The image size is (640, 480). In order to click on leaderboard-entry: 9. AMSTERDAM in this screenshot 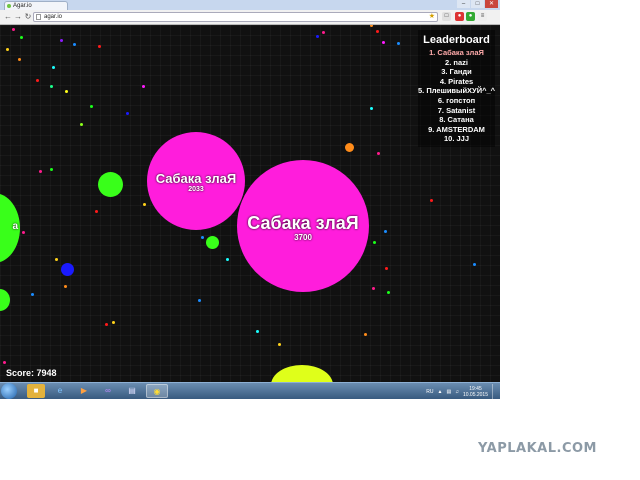, I will do `click(456, 129)`.